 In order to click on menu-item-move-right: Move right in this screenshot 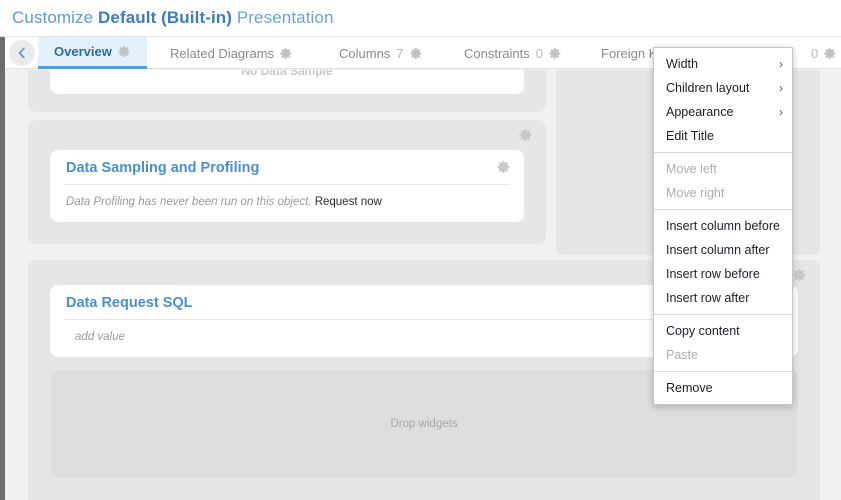, I will do `click(723, 193)`.